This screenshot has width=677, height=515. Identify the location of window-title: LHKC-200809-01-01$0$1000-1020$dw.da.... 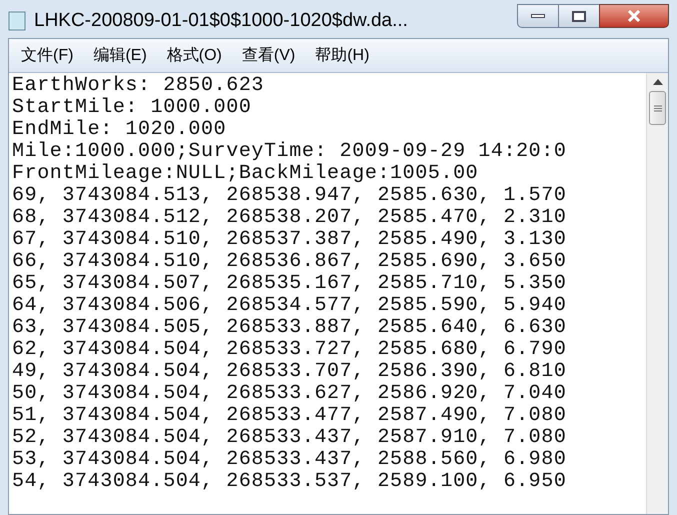
(221, 20).